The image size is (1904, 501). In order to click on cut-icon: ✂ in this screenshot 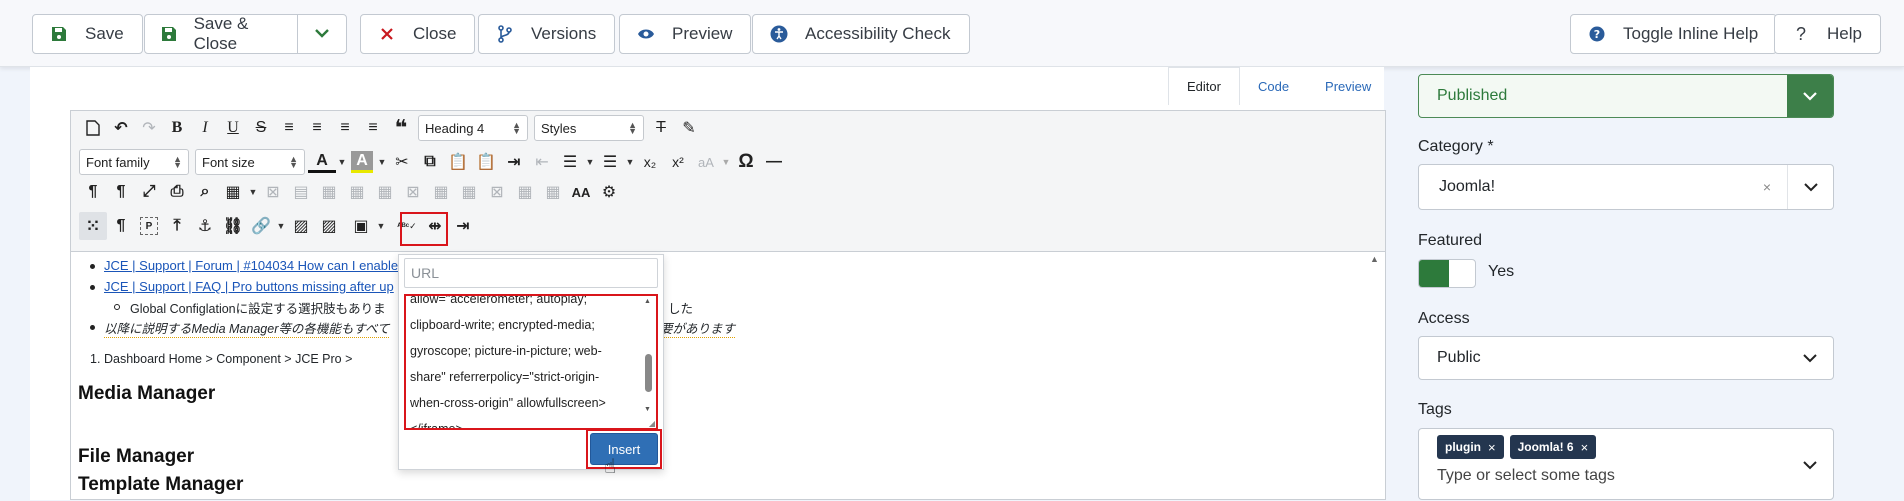, I will do `click(402, 162)`.